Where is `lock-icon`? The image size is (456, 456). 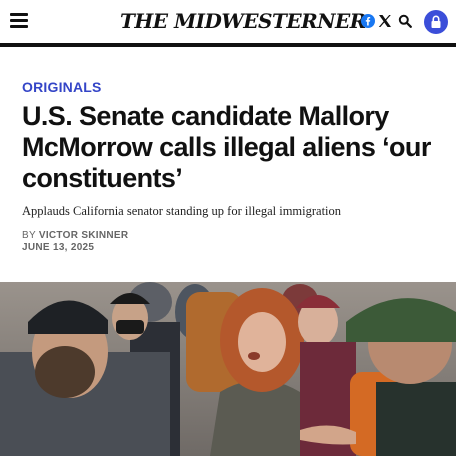 lock-icon is located at coordinates (436, 21).